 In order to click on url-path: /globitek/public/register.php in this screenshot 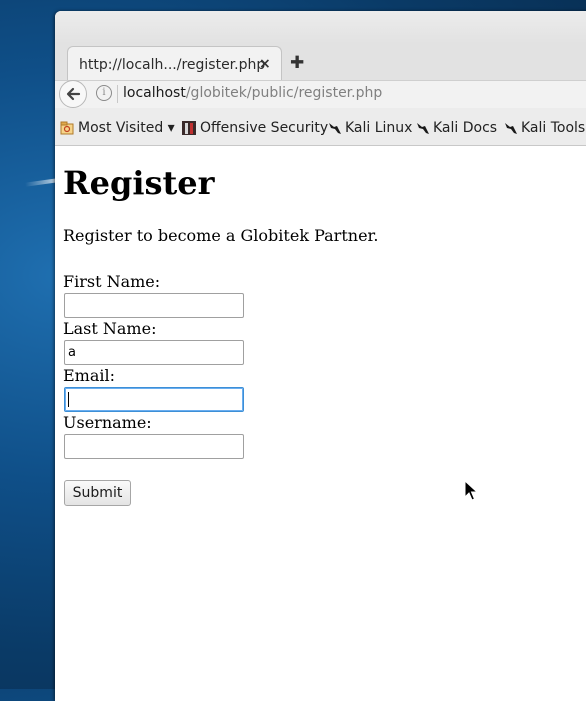, I will do `click(284, 93)`.